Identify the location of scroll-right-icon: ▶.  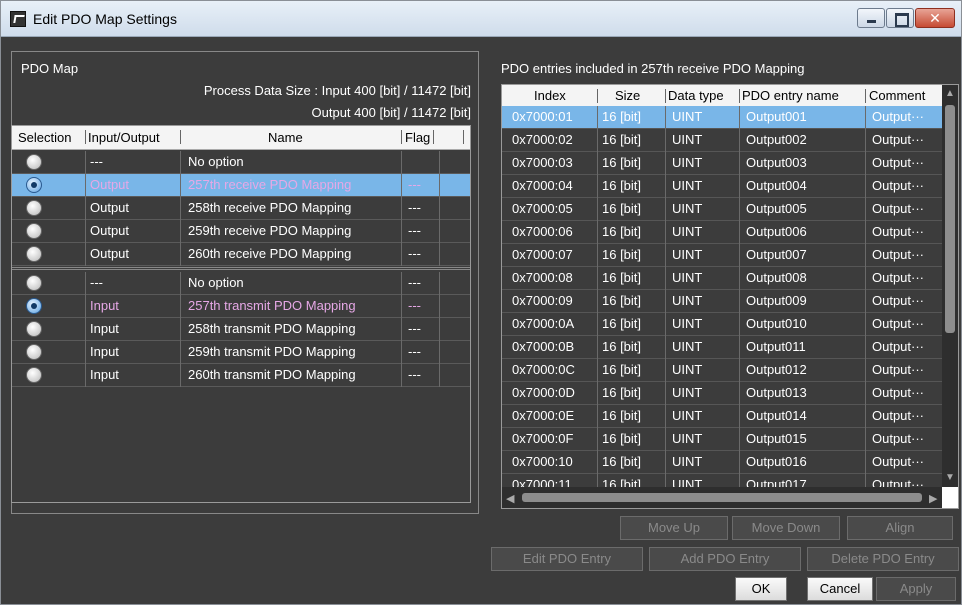
(933, 498).